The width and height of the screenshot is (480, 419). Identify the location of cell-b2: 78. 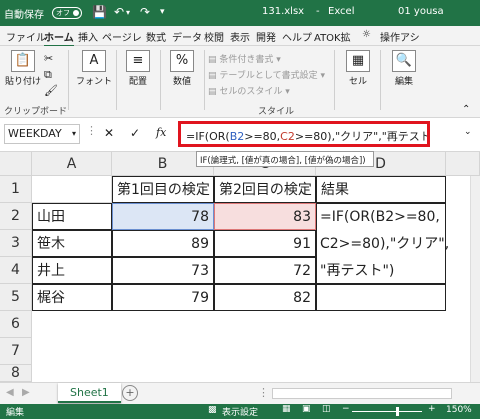
(163, 216).